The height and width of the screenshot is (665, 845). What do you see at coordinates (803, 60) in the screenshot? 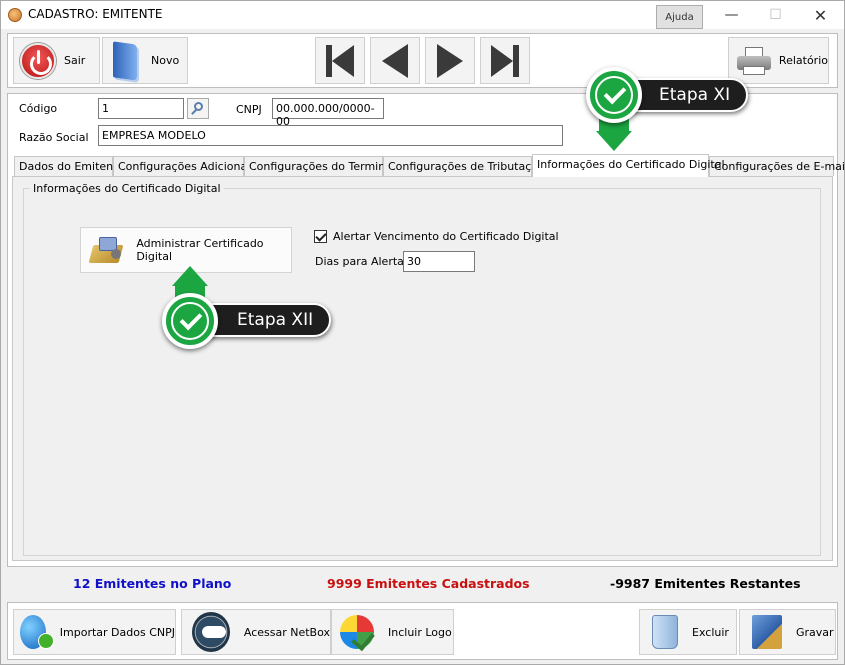
I see `relatorio-label: Relatório` at bounding box center [803, 60].